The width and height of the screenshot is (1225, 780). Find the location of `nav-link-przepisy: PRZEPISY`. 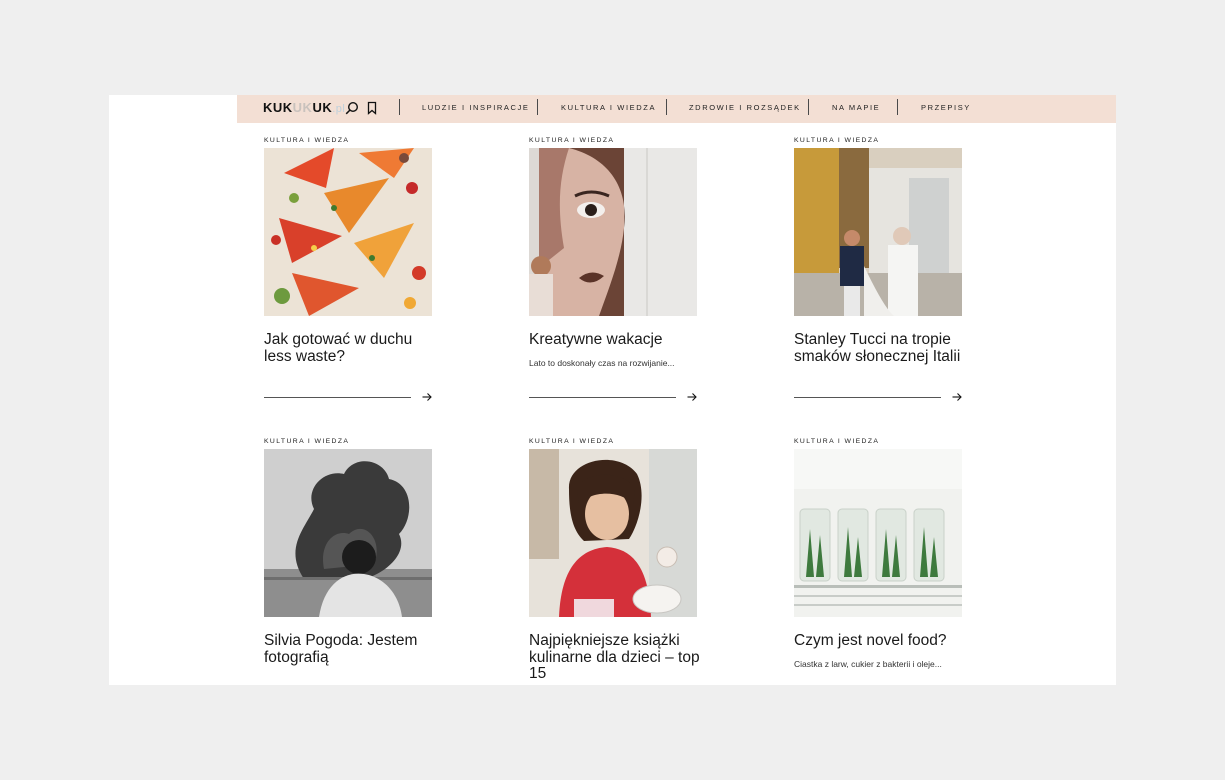

nav-link-przepisy: PRZEPISY is located at coordinates (946, 107).